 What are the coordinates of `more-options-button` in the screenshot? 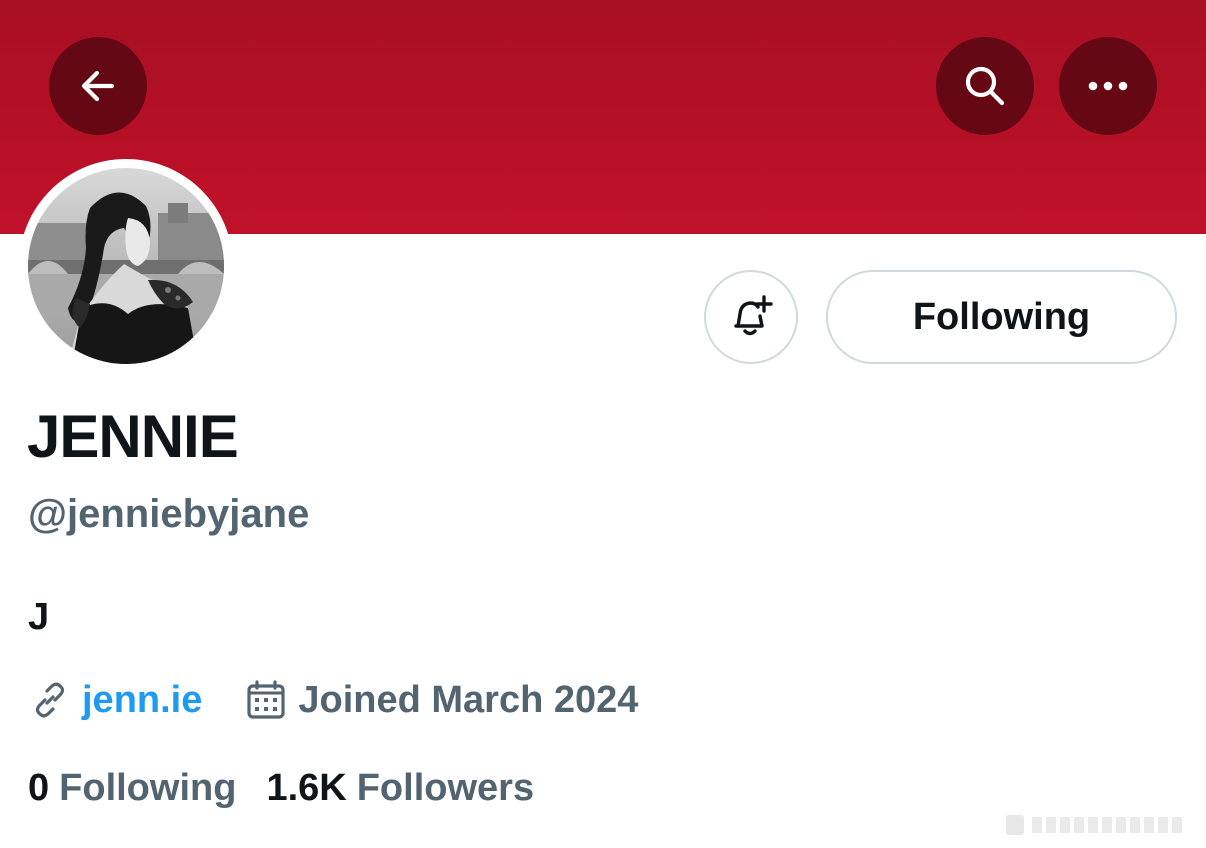 It's located at (1108, 86).